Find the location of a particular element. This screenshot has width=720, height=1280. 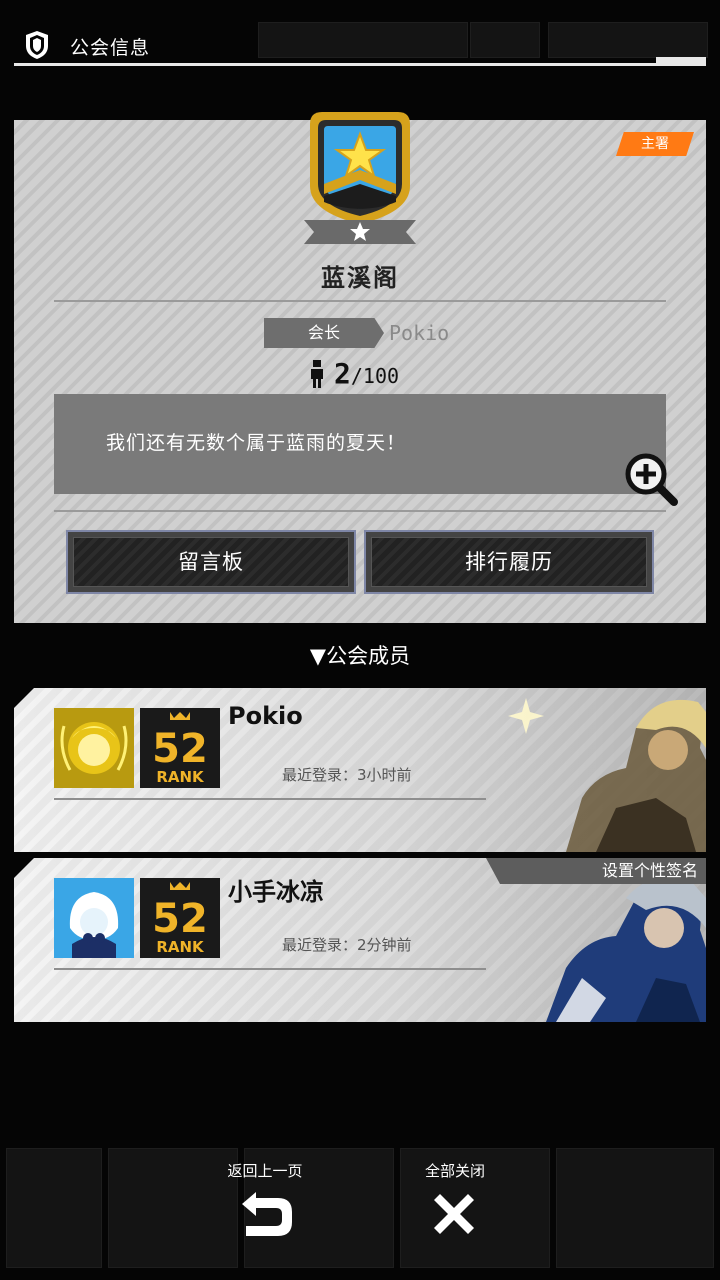

message-board-label: 留言板 is located at coordinates (211, 562).